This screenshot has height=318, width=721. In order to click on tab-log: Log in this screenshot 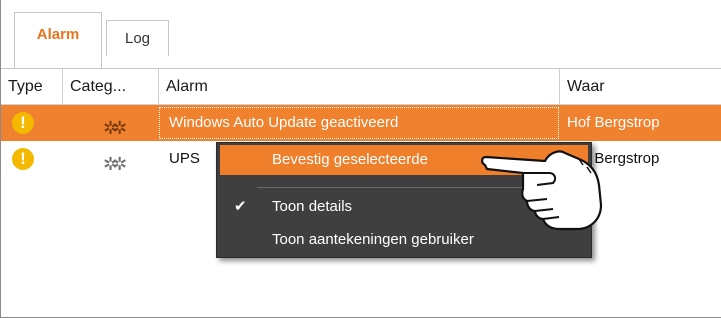, I will do `click(137, 38)`.